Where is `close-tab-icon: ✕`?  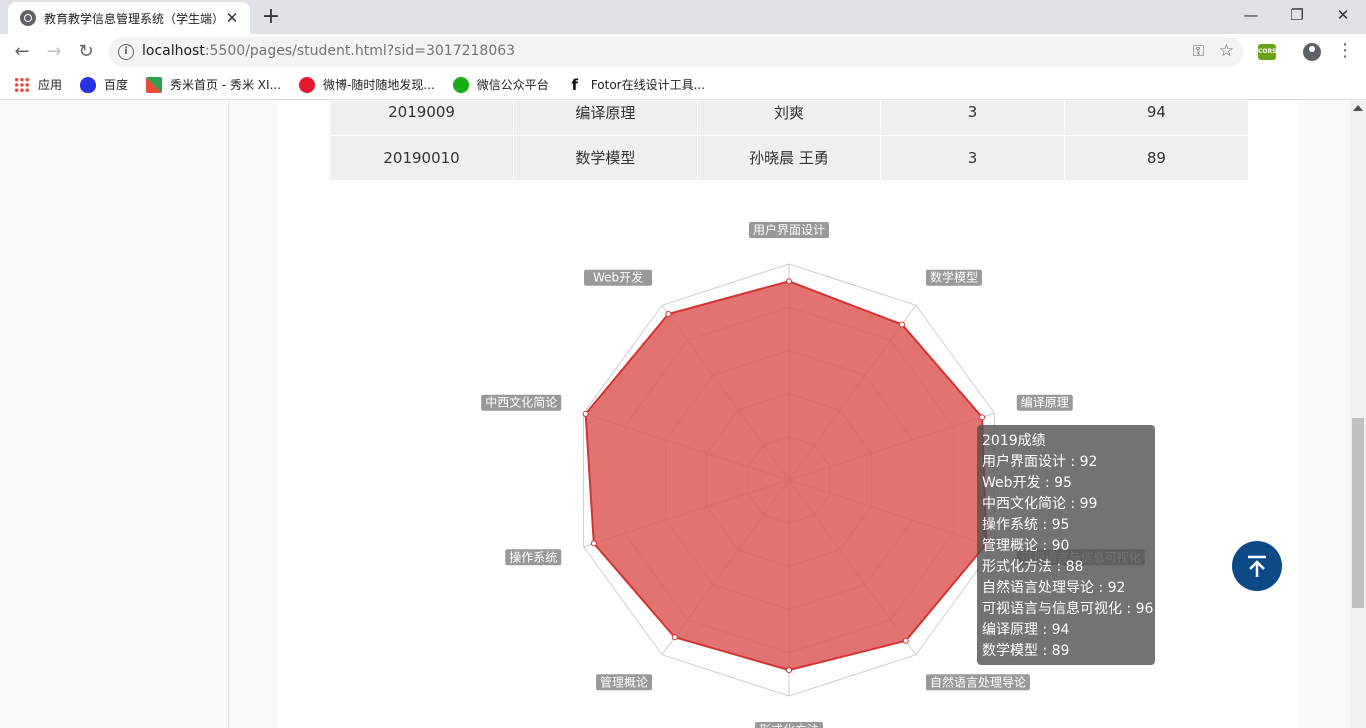
close-tab-icon: ✕ is located at coordinates (232, 18).